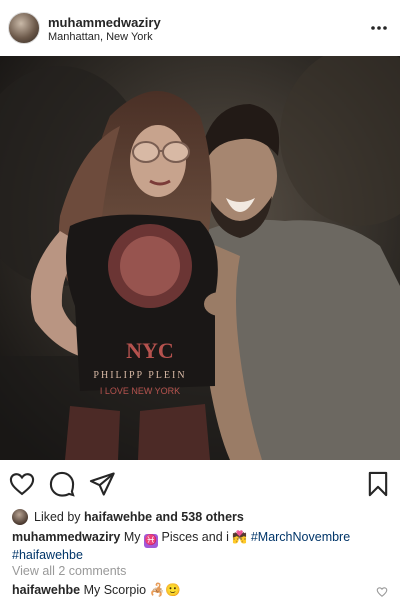 This screenshot has width=400, height=600. Describe the element at coordinates (47, 555) in the screenshot. I see `hashtag-haifawehbe: #haifawehbe` at that location.